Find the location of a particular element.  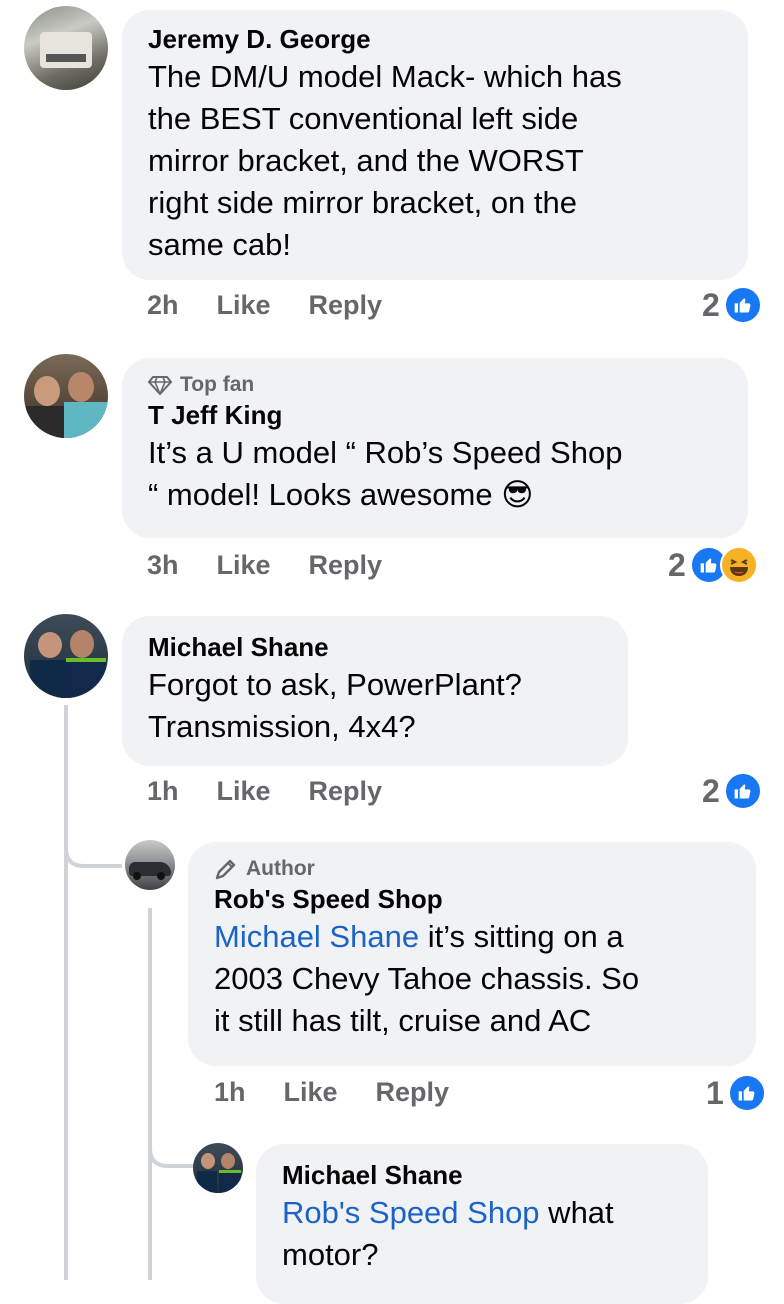

sunglasses-emoji: 😎 is located at coordinates (517, 494).